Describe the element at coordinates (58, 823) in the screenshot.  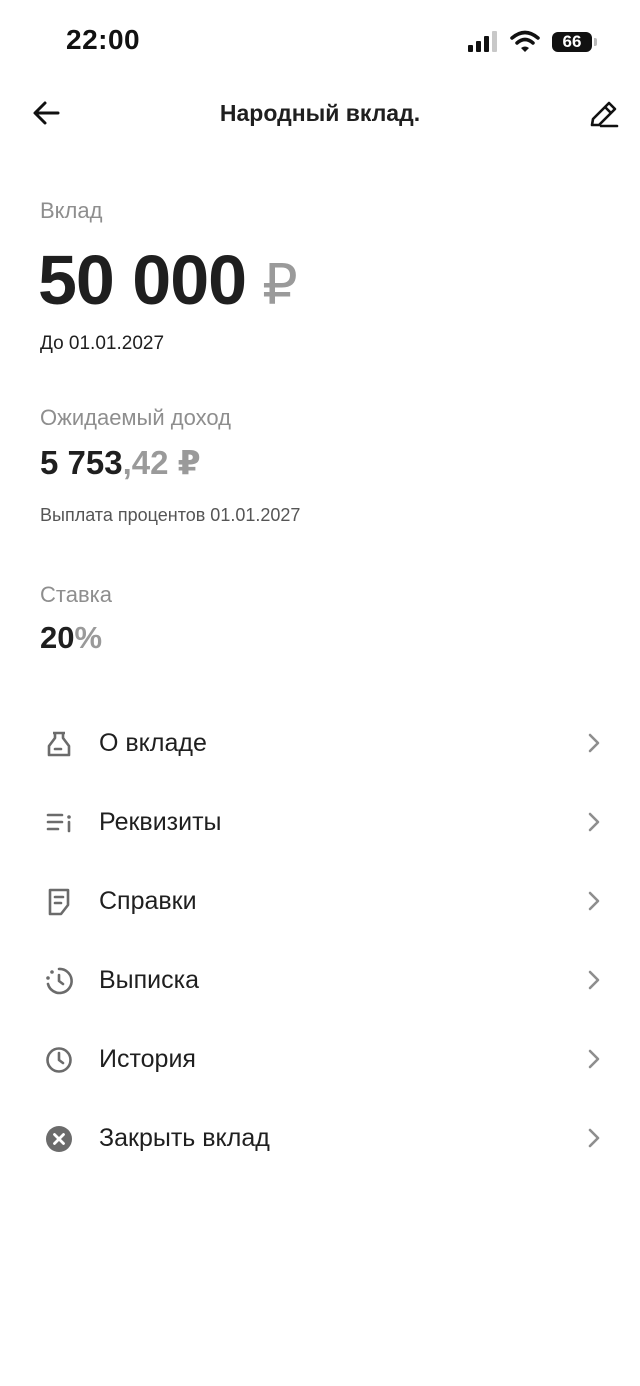
I see `details-list-icon` at that location.